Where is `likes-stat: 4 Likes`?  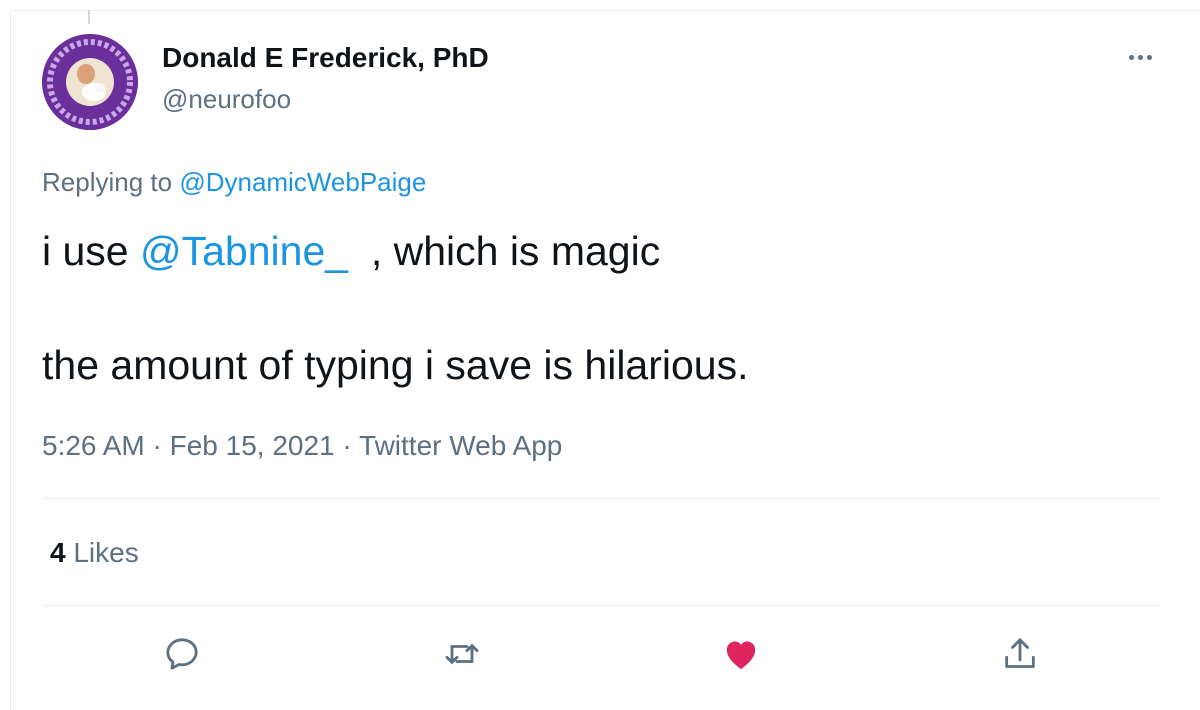 likes-stat: 4 Likes is located at coordinates (94, 553).